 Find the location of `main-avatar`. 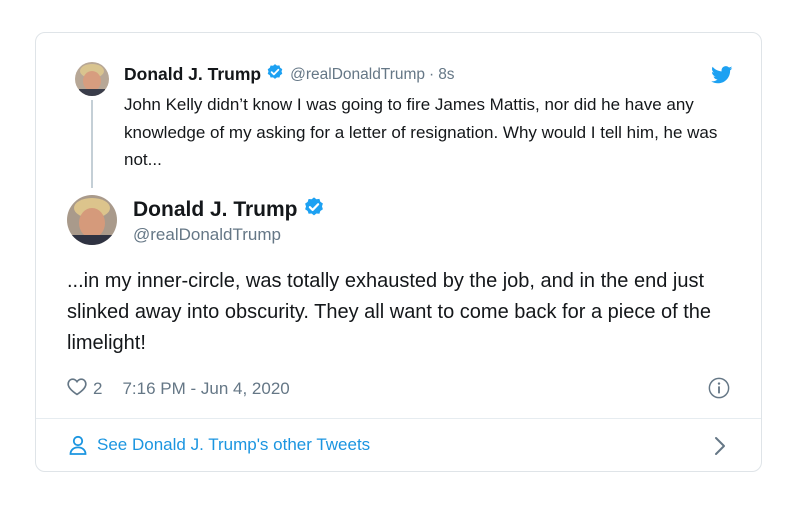

main-avatar is located at coordinates (92, 220).